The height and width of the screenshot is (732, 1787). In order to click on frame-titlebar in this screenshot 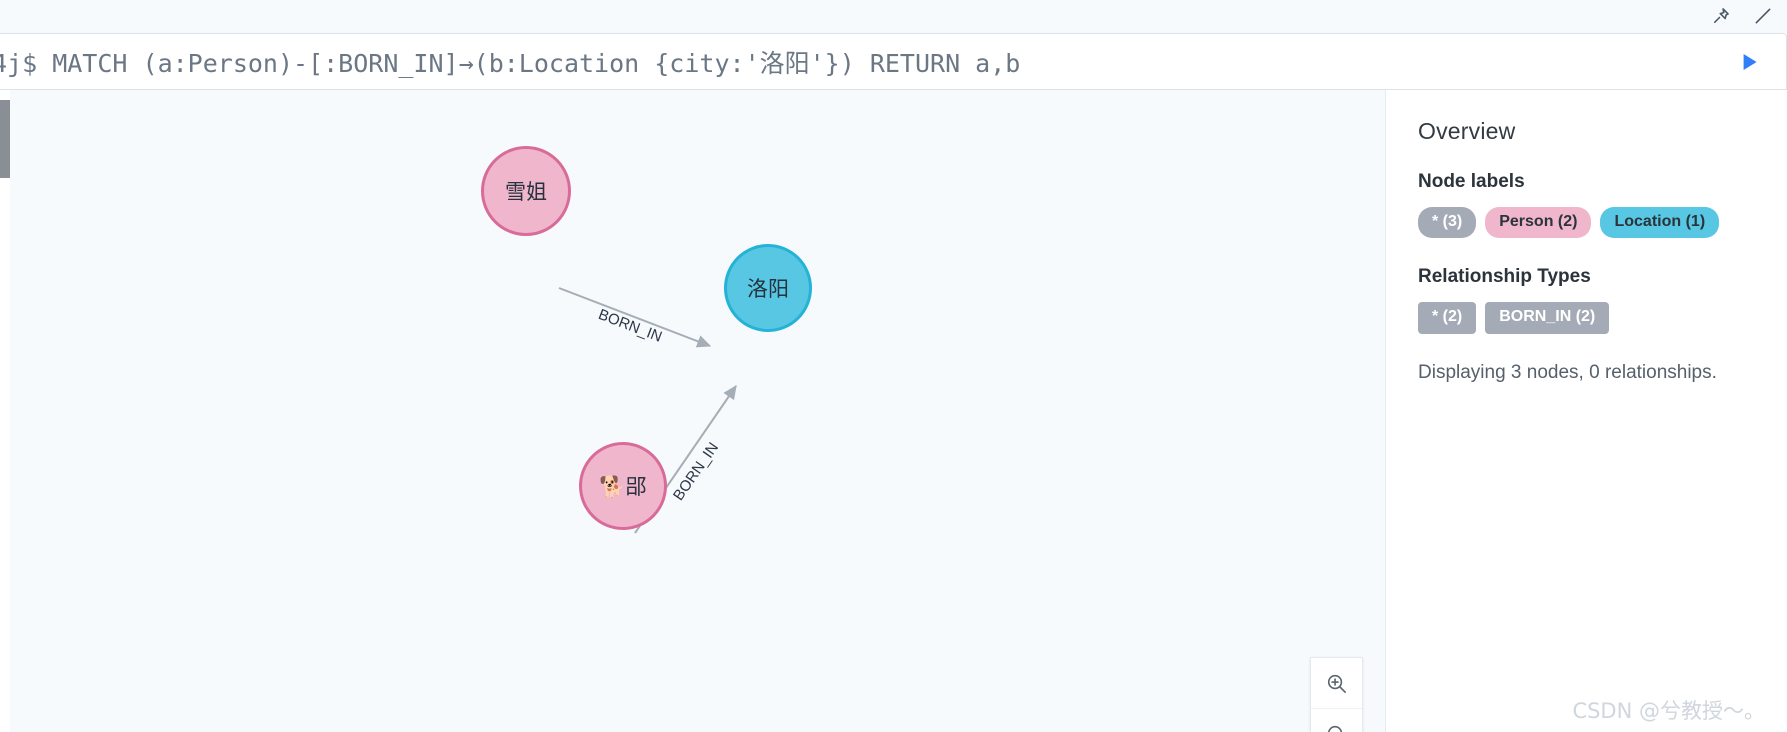, I will do `click(893, 16)`.